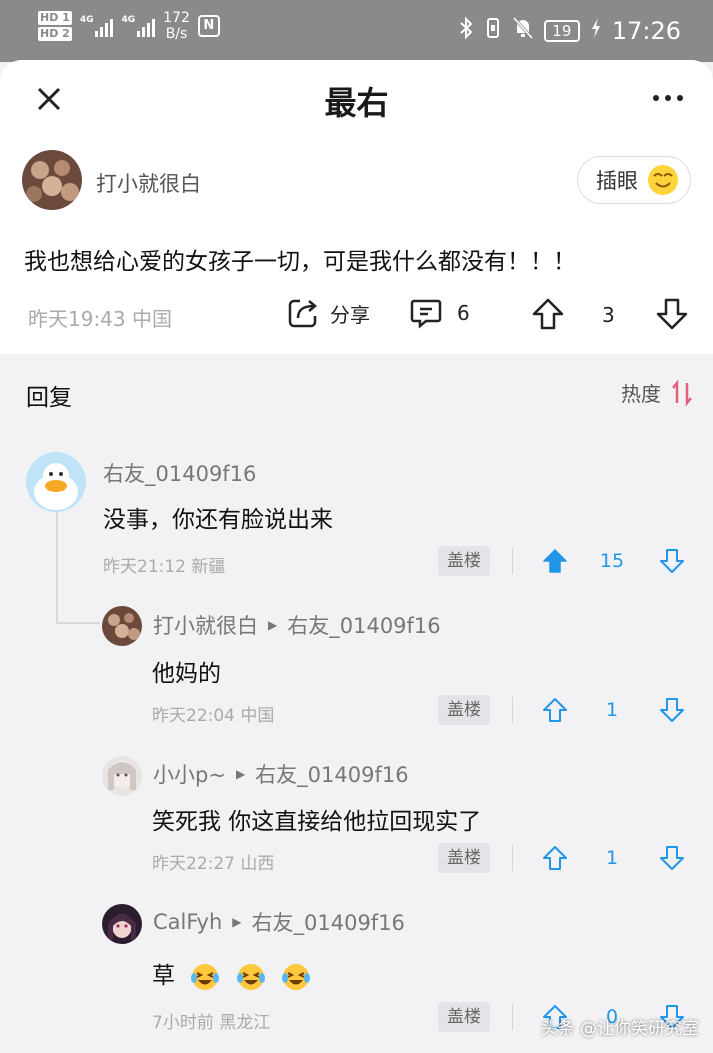 The height and width of the screenshot is (1053, 713). I want to click on bookmark-button: 插眼, so click(634, 180).